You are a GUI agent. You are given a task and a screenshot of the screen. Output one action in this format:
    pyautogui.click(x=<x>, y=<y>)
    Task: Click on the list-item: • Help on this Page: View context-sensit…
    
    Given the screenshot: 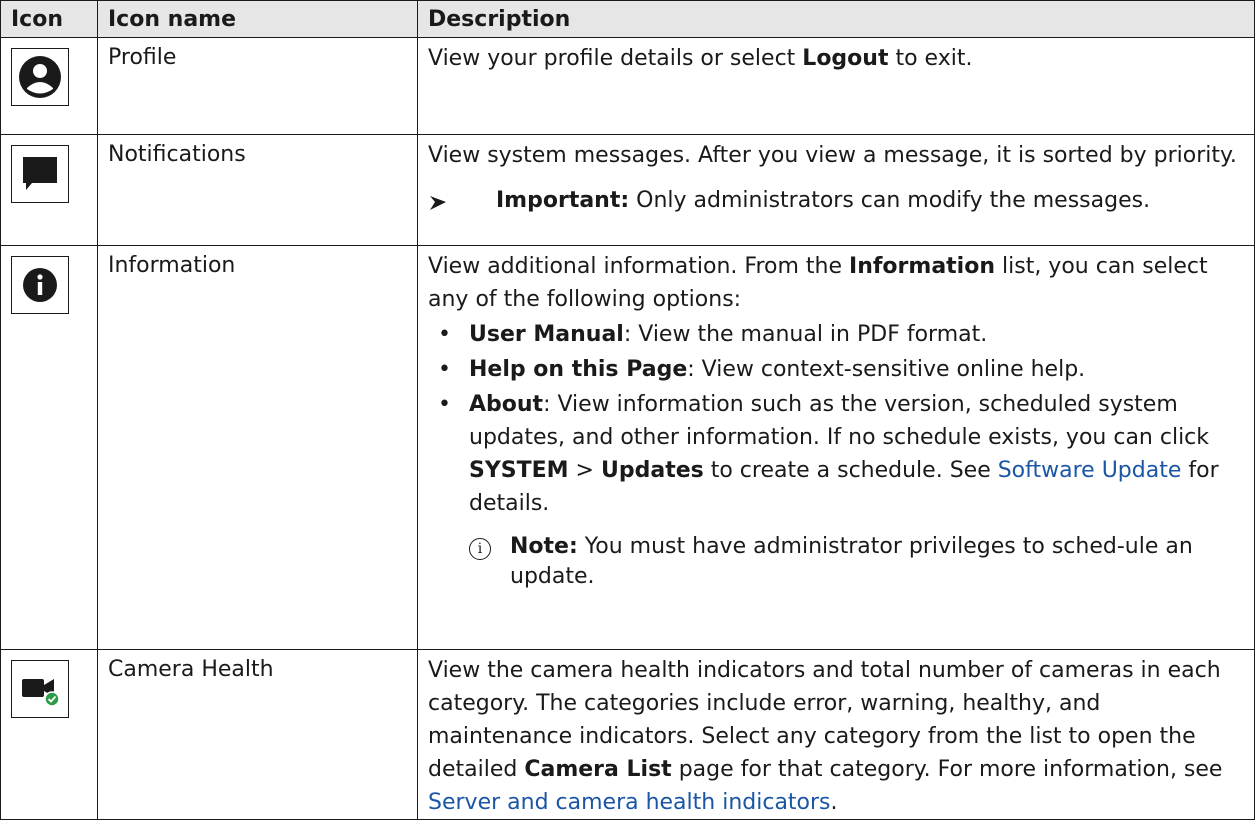 What is the action you would take?
    pyautogui.click(x=762, y=369)
    